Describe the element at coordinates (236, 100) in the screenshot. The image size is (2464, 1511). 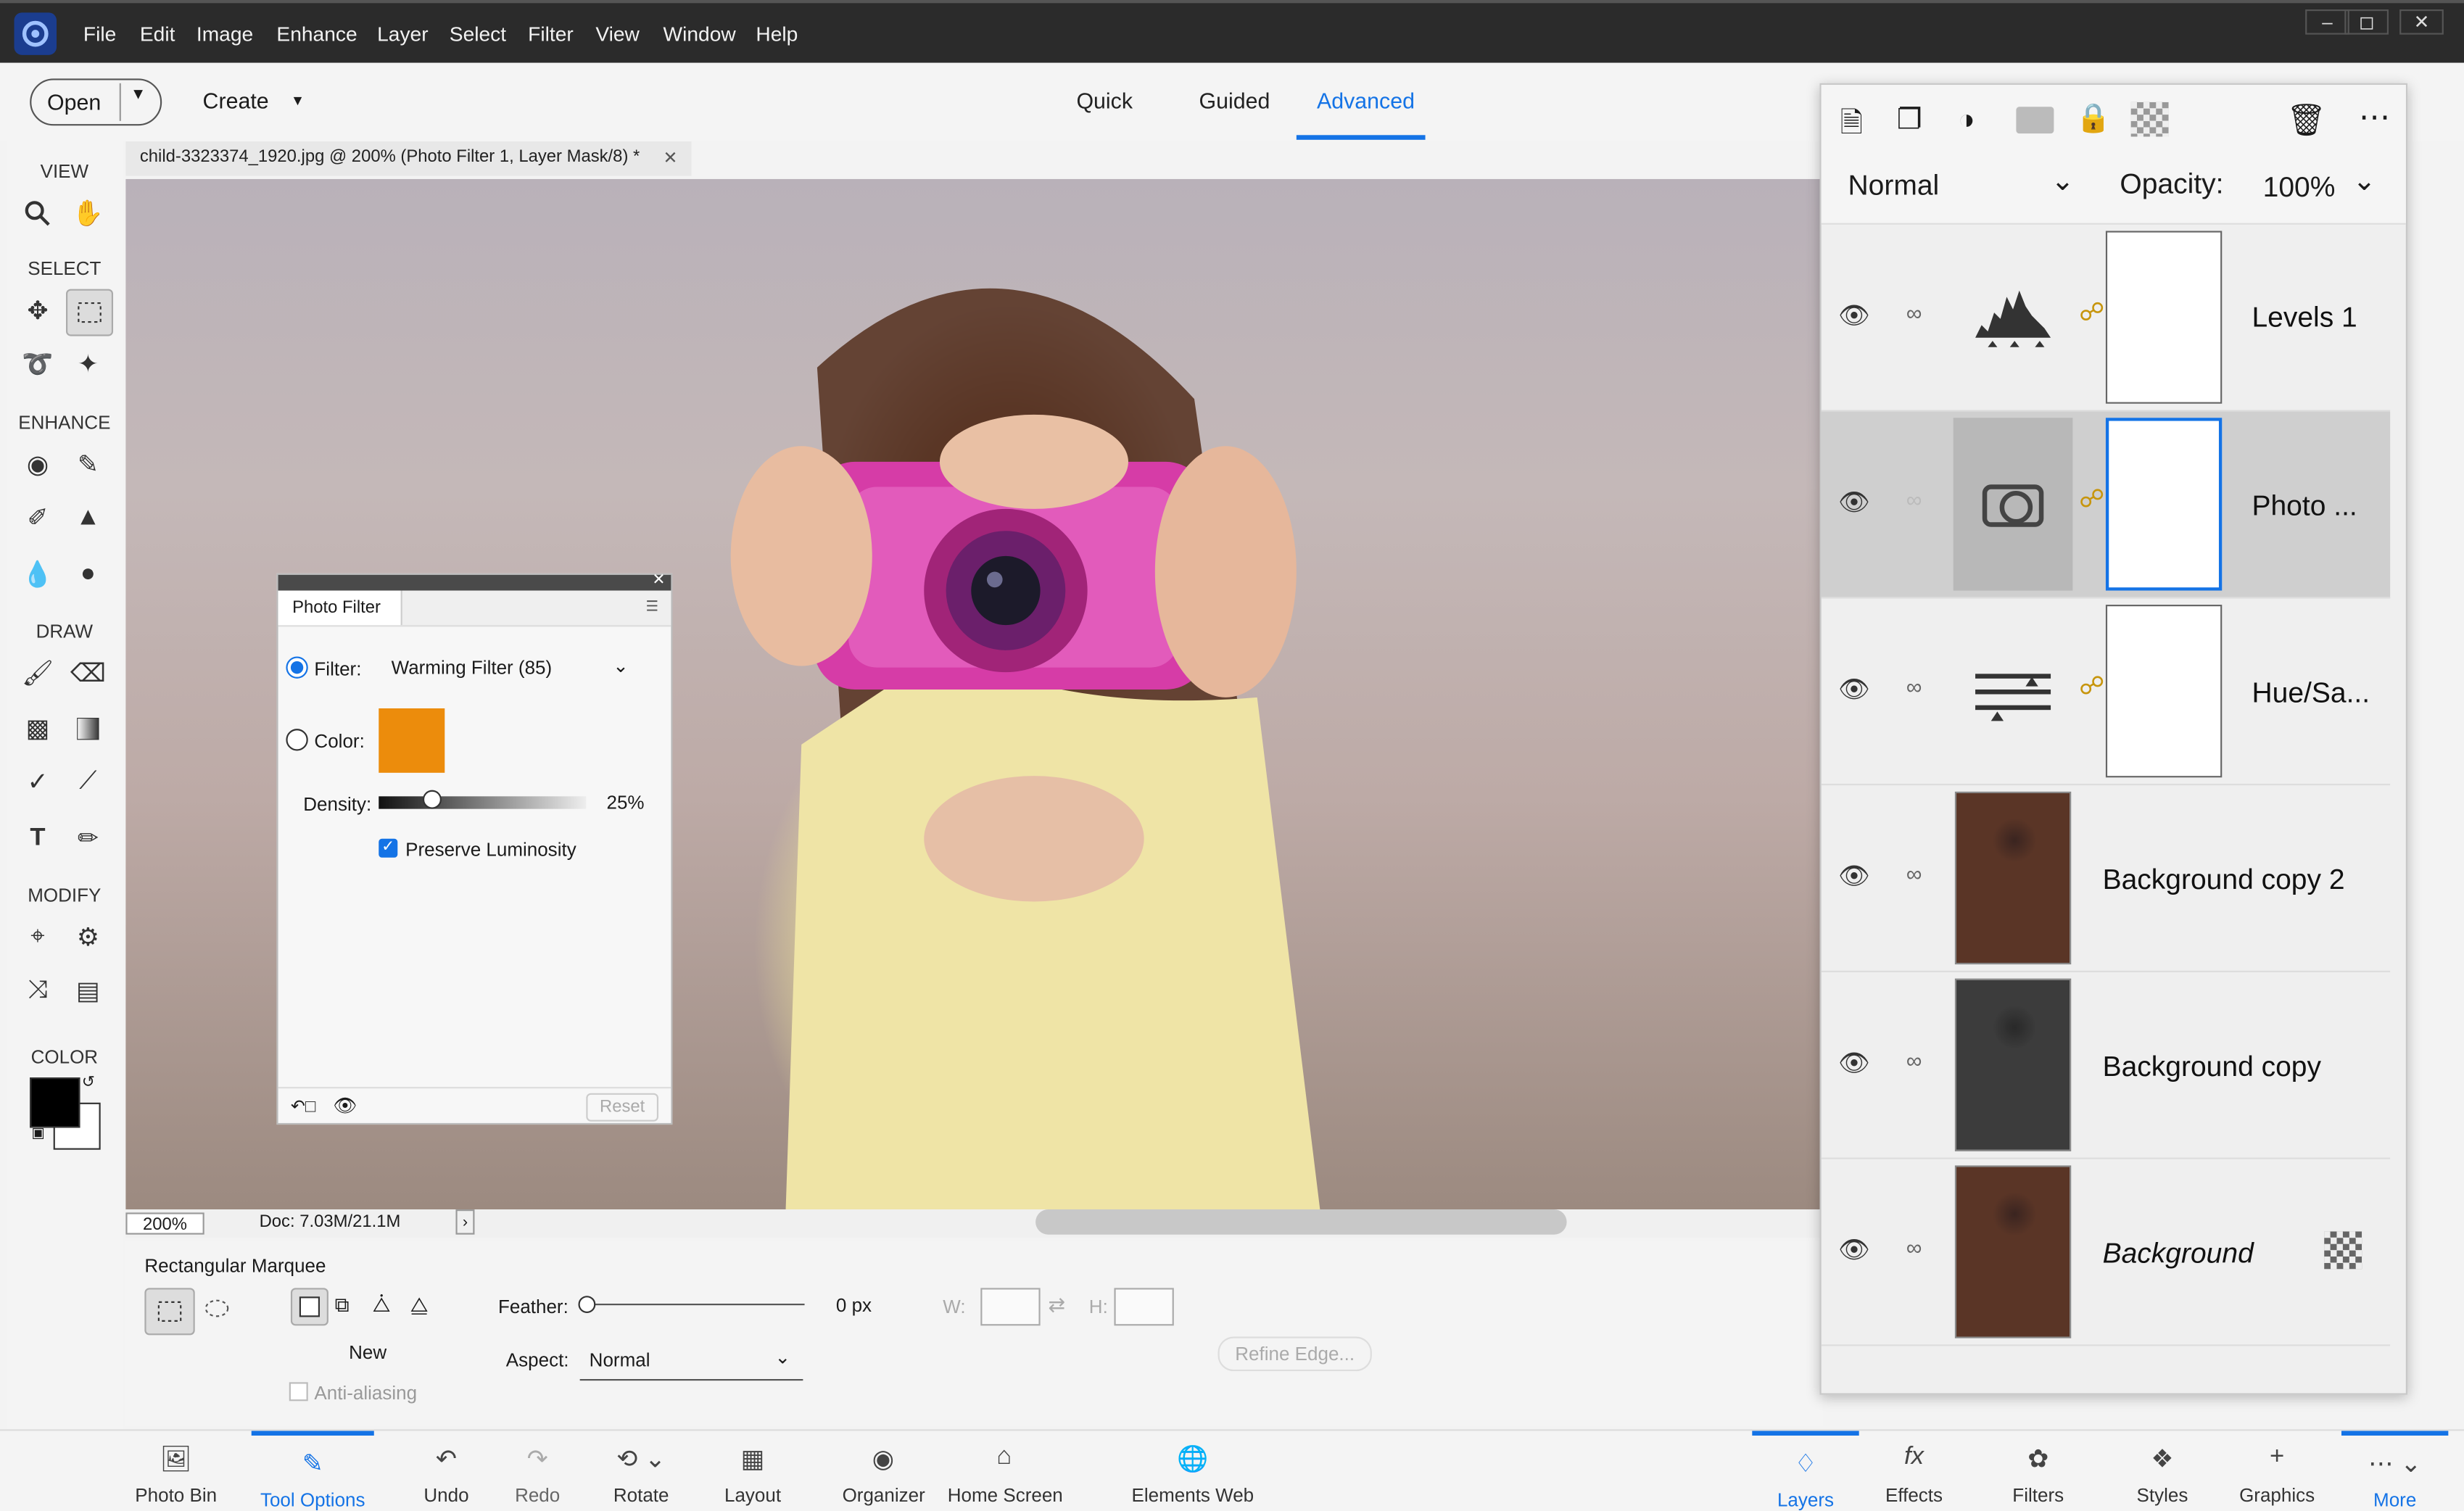
I see `create-button: Create` at that location.